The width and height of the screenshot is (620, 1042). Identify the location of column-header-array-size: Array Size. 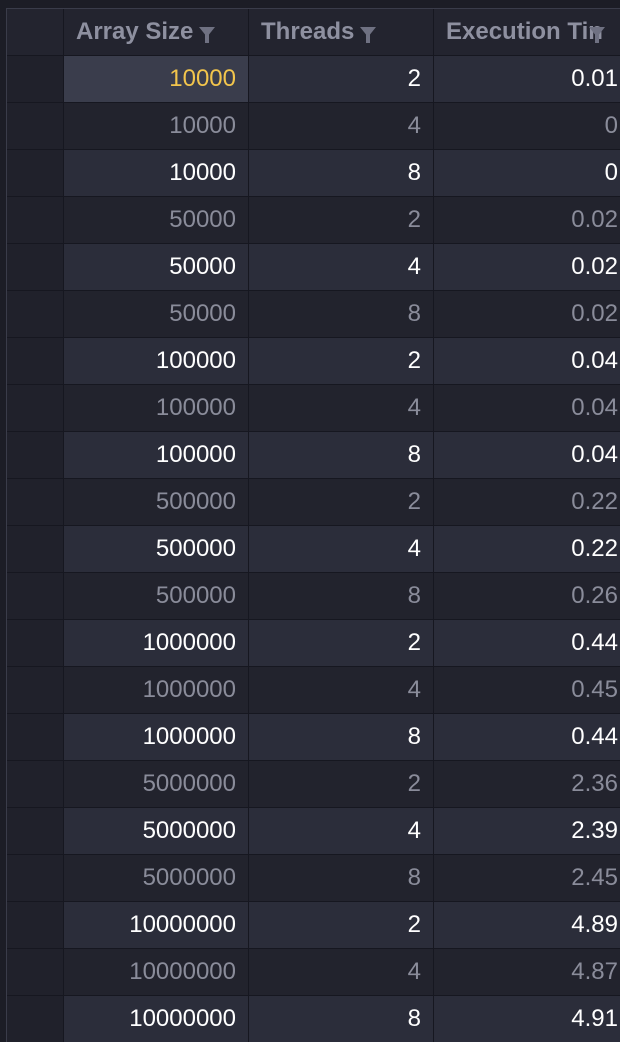
(156, 32).